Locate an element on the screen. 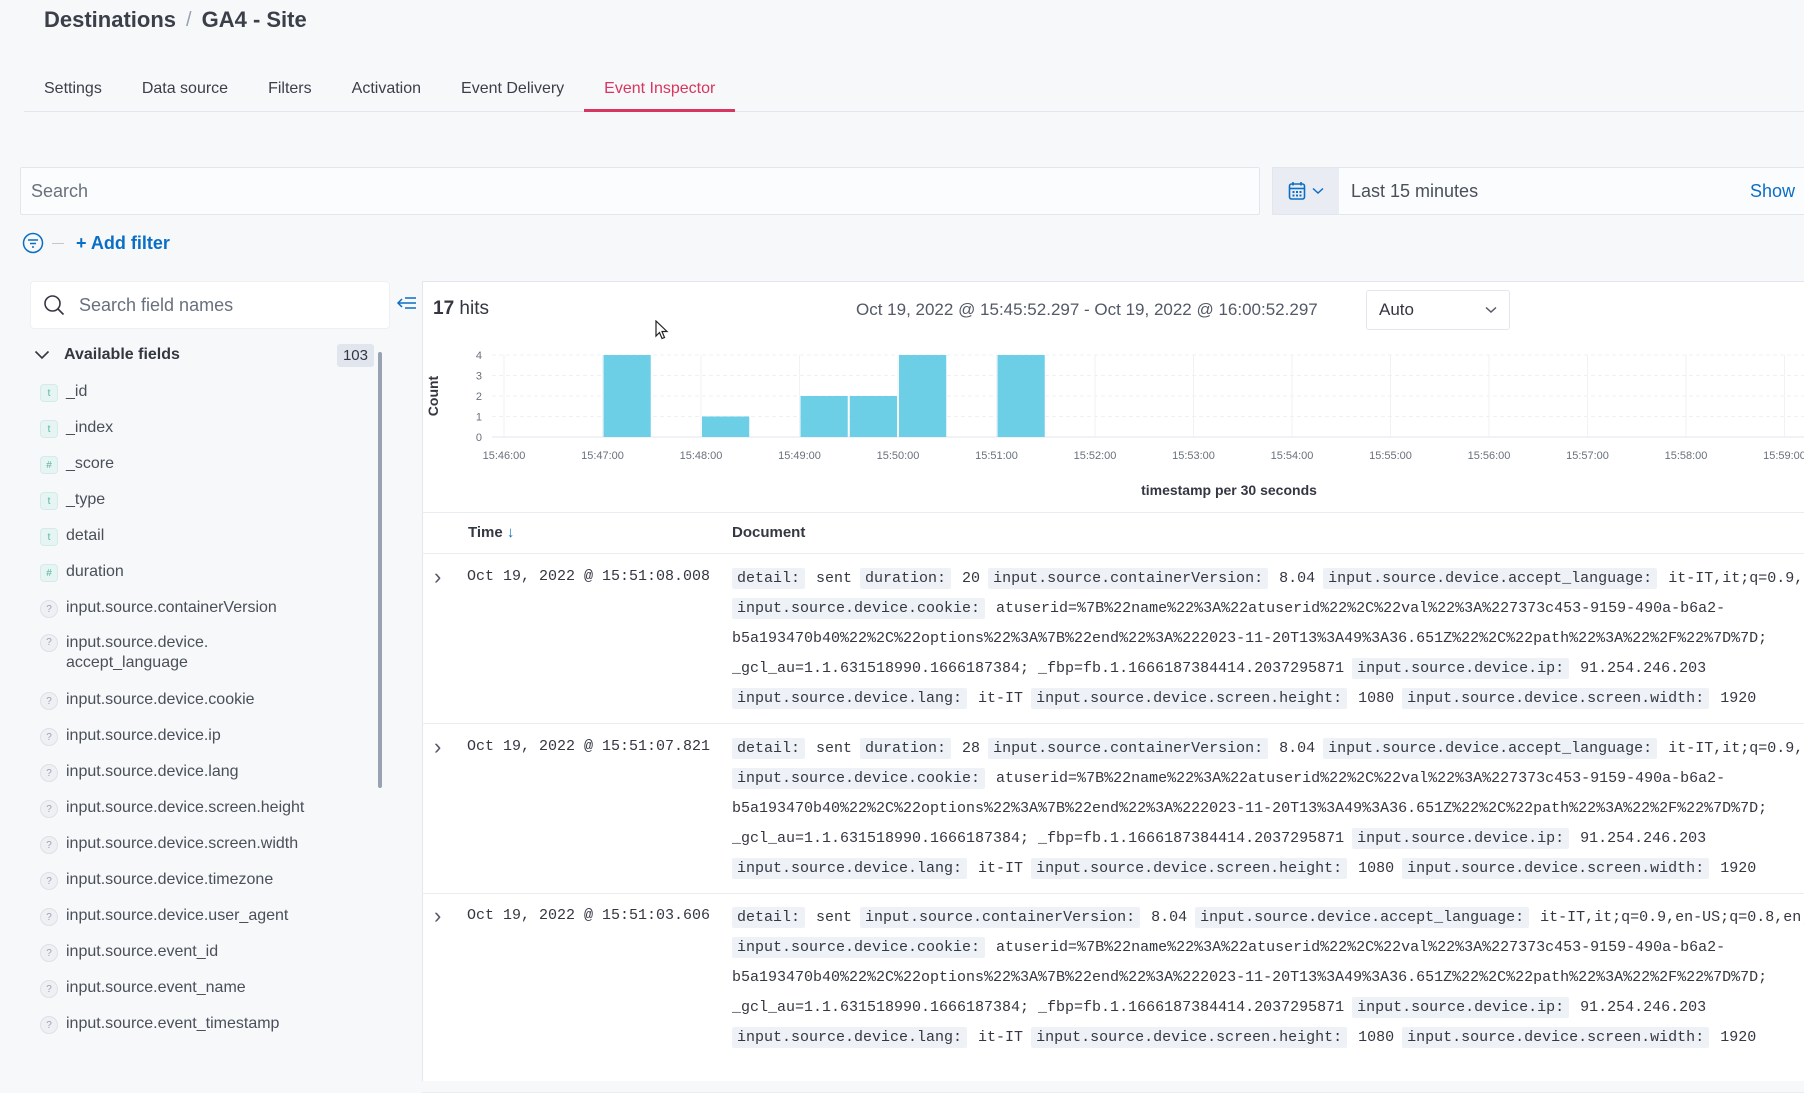  tab-data-source: Data source is located at coordinates (185, 92).